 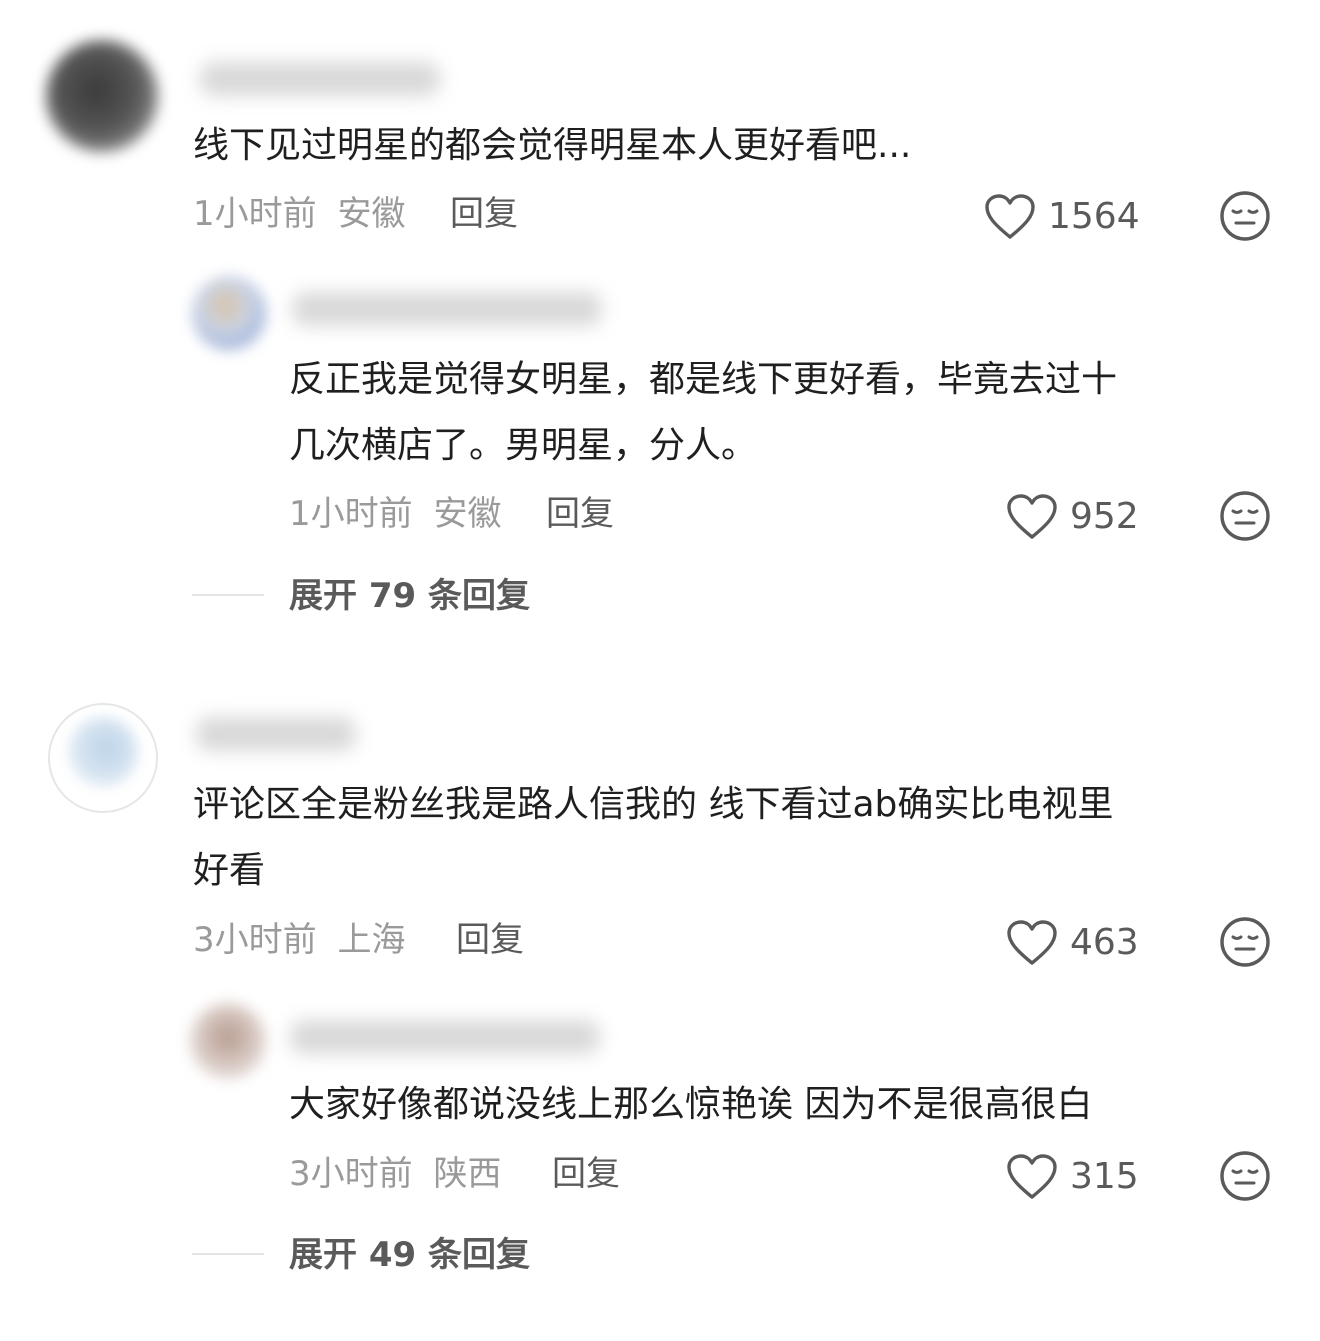 I want to click on comment-text: 评论区全是粉丝我是路人信我的 线下看过ab确实比电视里 好看, so click(x=653, y=837).